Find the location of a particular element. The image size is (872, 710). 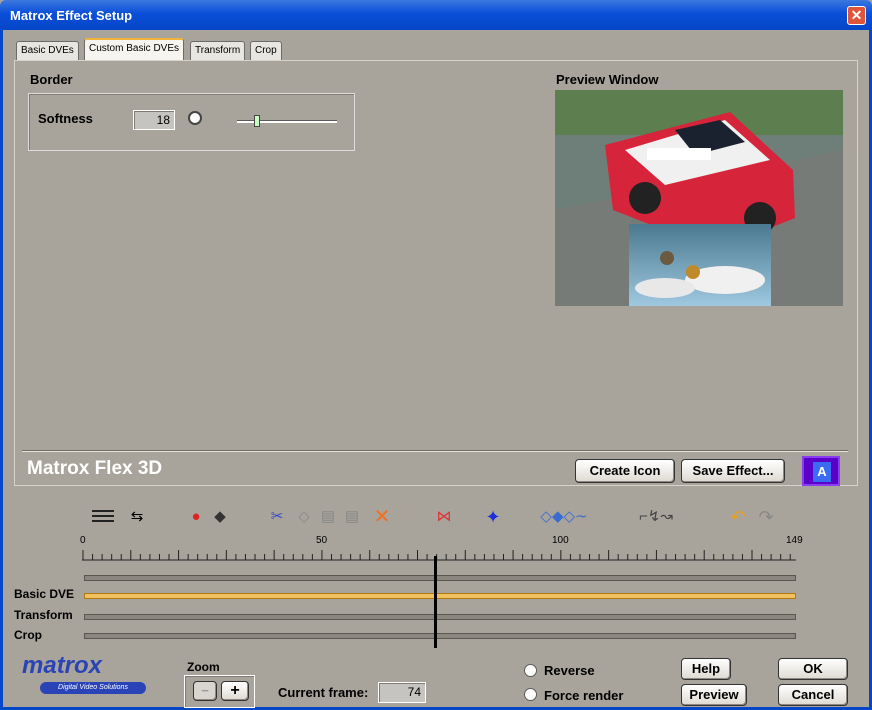

track-basic-dve is located at coordinates (440, 596).